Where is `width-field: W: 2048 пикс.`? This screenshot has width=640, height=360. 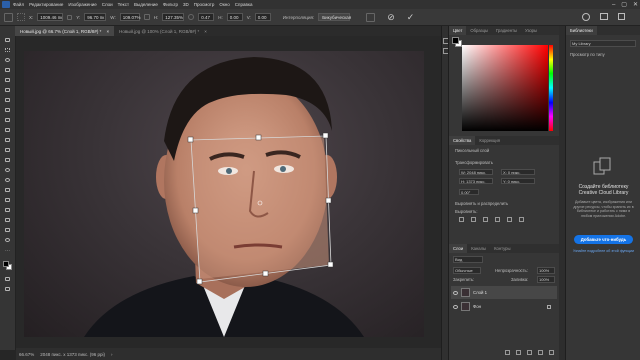
width-field: W: 2048 пикс. is located at coordinates (476, 172).